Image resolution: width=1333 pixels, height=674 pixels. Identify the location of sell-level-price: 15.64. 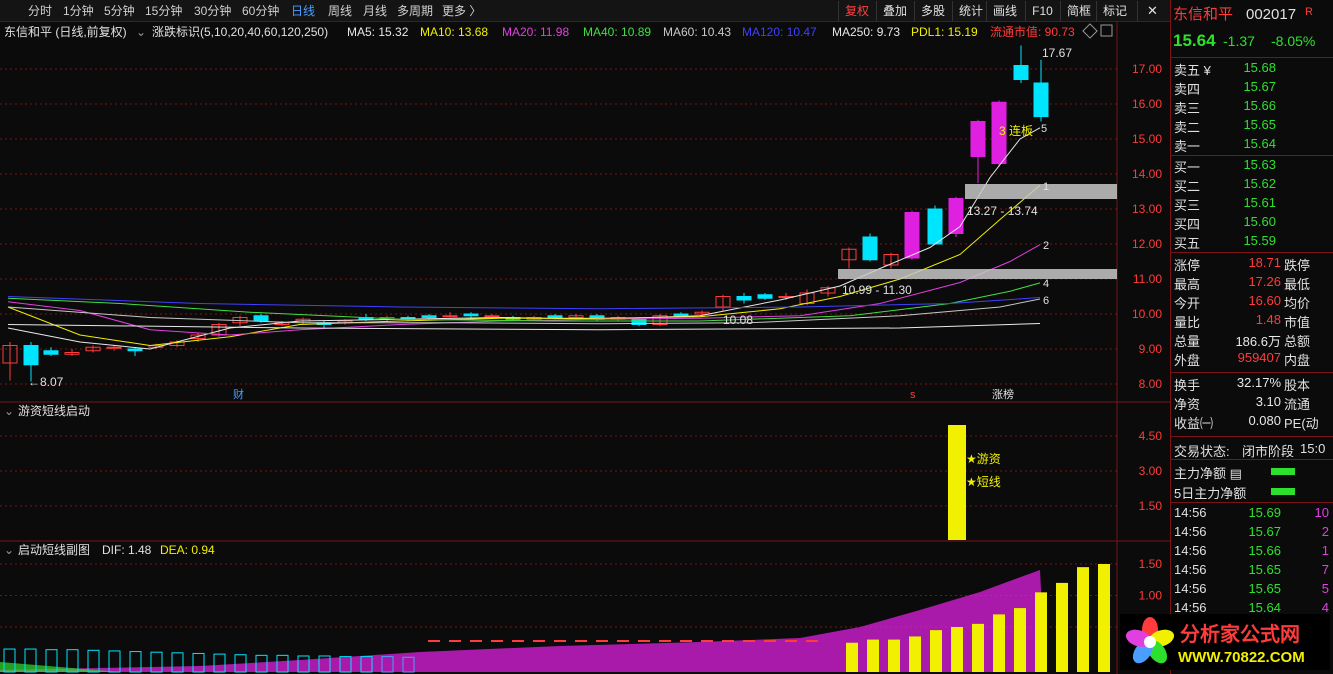
(1251, 143).